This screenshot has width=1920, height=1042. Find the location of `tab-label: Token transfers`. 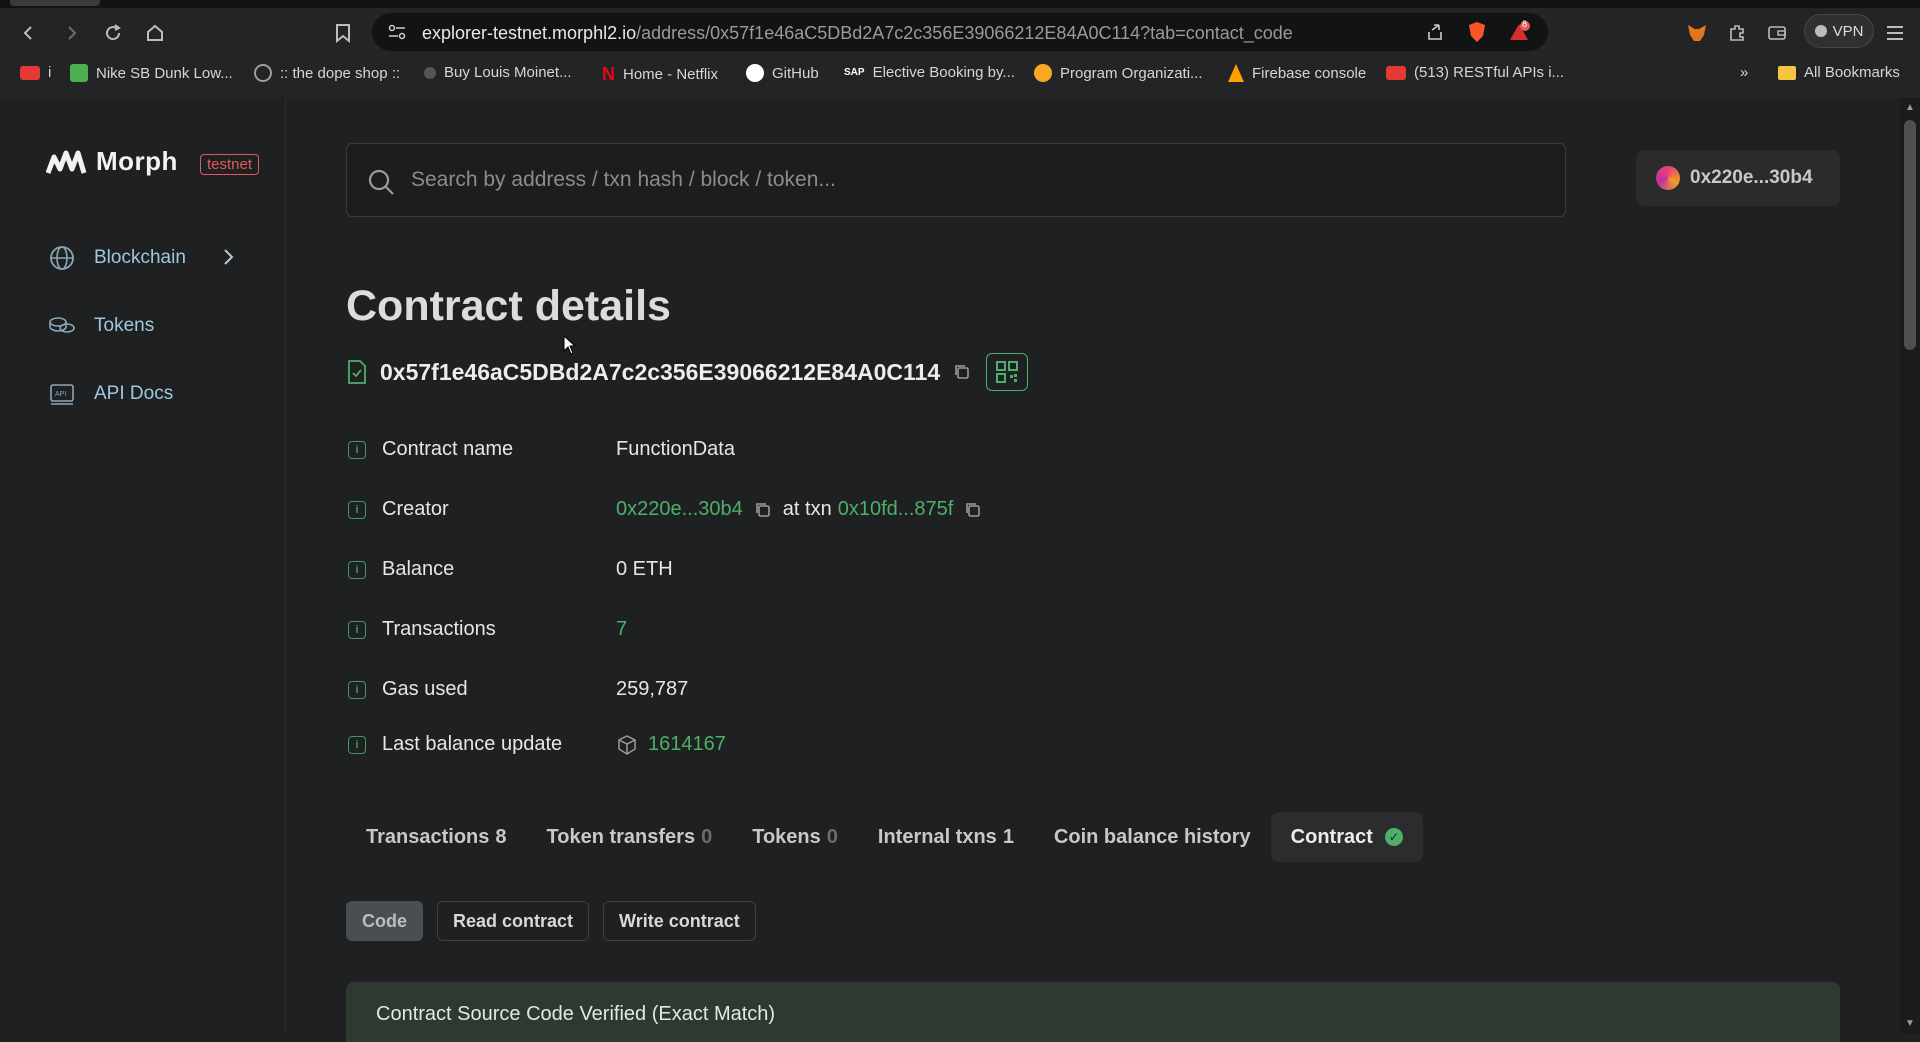

tab-label: Token transfers is located at coordinates (621, 836).